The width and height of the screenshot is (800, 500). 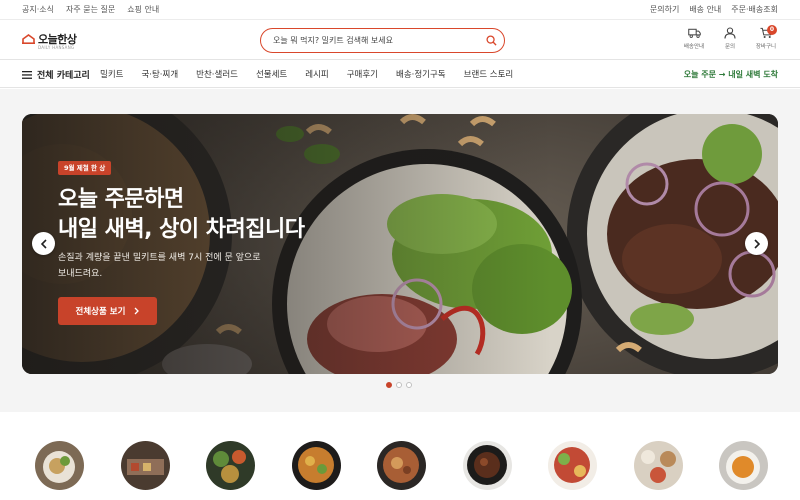 I want to click on logo: 오늘한상 DAILY HANSANG, so click(x=52, y=41).